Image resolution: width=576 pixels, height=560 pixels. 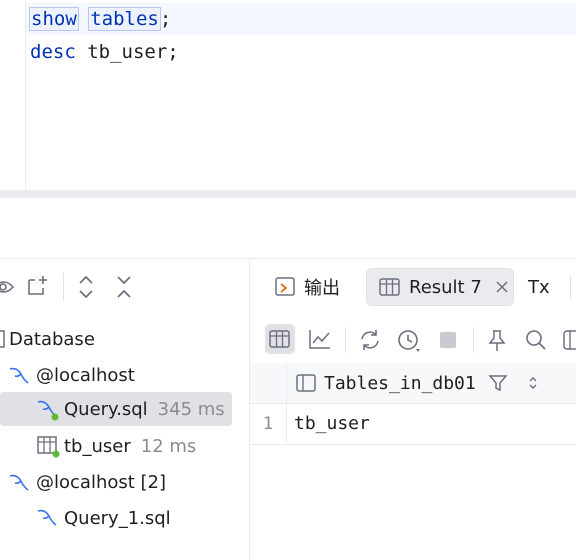 I want to click on layout-icon, so click(x=569, y=340).